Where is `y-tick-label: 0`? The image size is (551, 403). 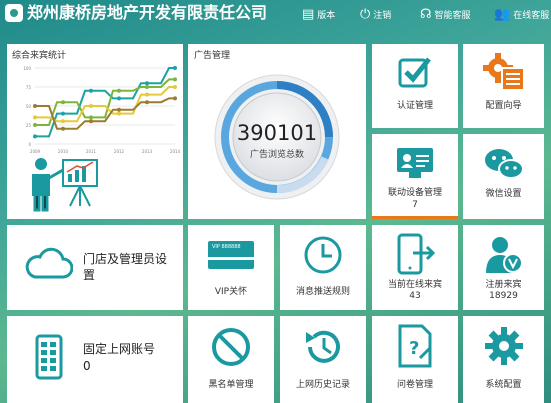
y-tick-label: 0 is located at coordinates (29, 144).